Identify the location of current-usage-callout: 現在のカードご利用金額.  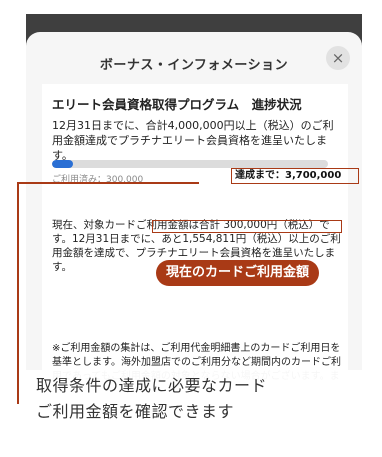
(238, 273).